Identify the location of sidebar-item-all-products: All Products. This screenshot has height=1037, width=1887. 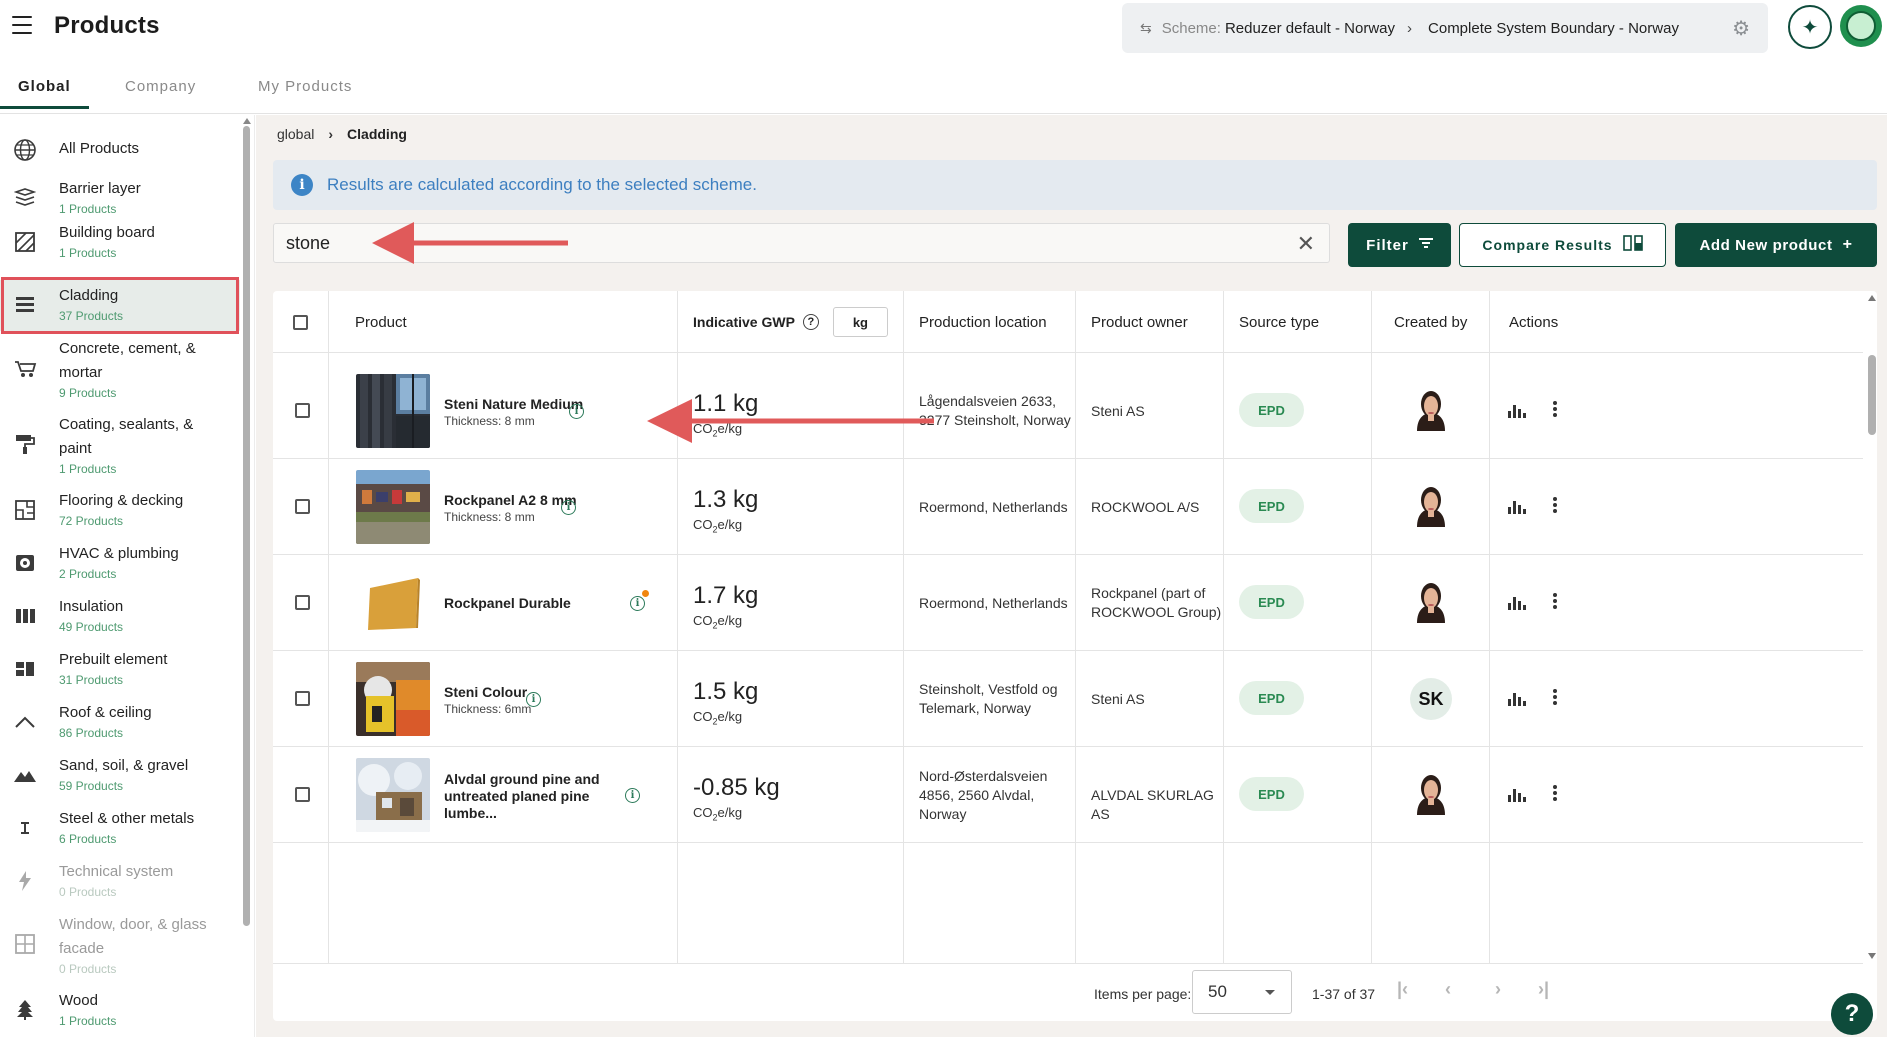
(120, 150).